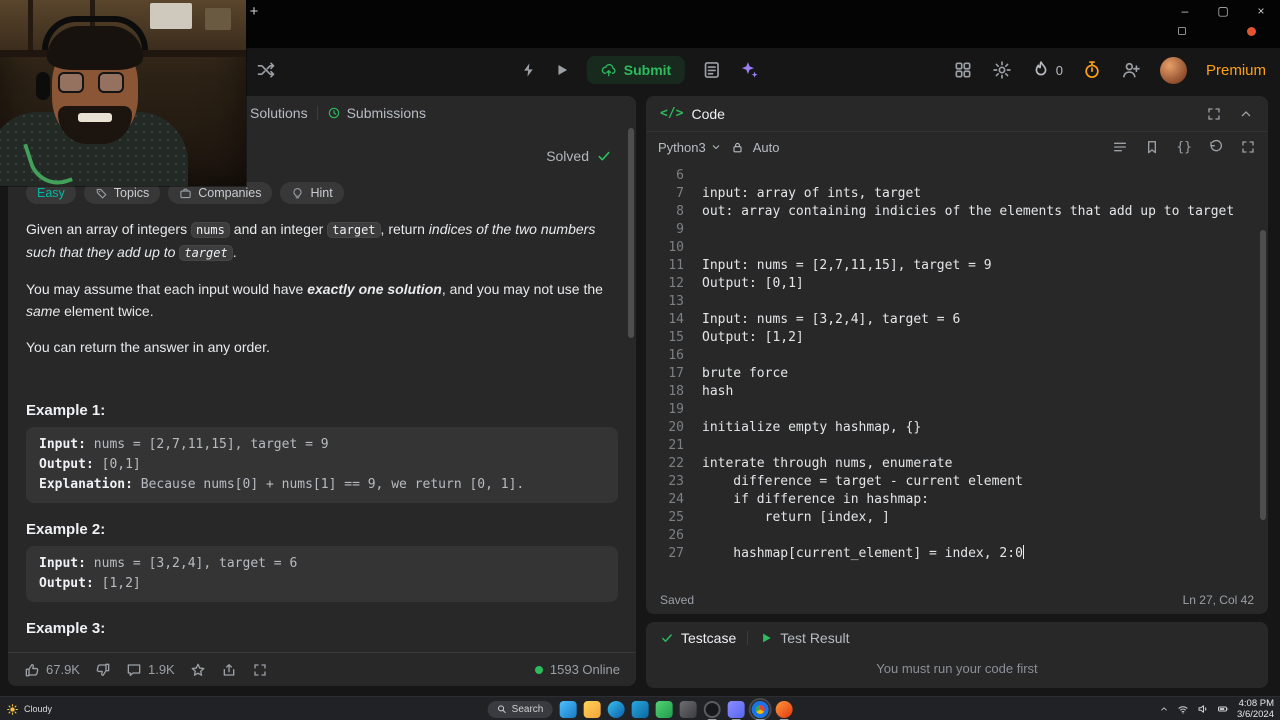  Describe the element at coordinates (1261, 11) in the screenshot. I see `window-close-button: ×` at that location.